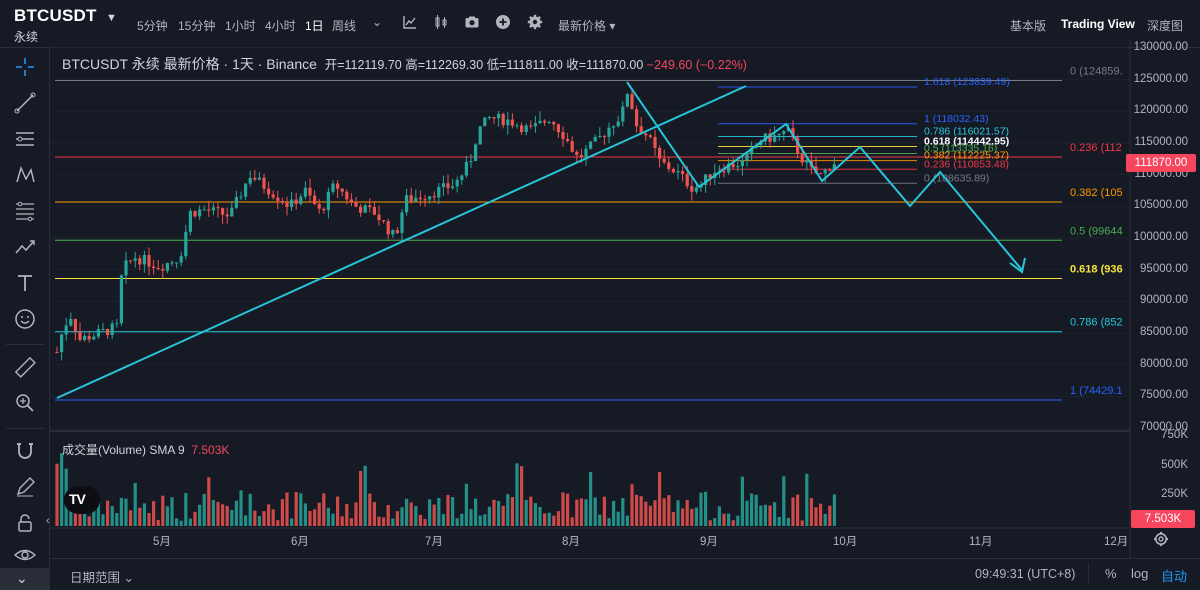  I want to click on price-tick: 90000.00, so click(1164, 300).